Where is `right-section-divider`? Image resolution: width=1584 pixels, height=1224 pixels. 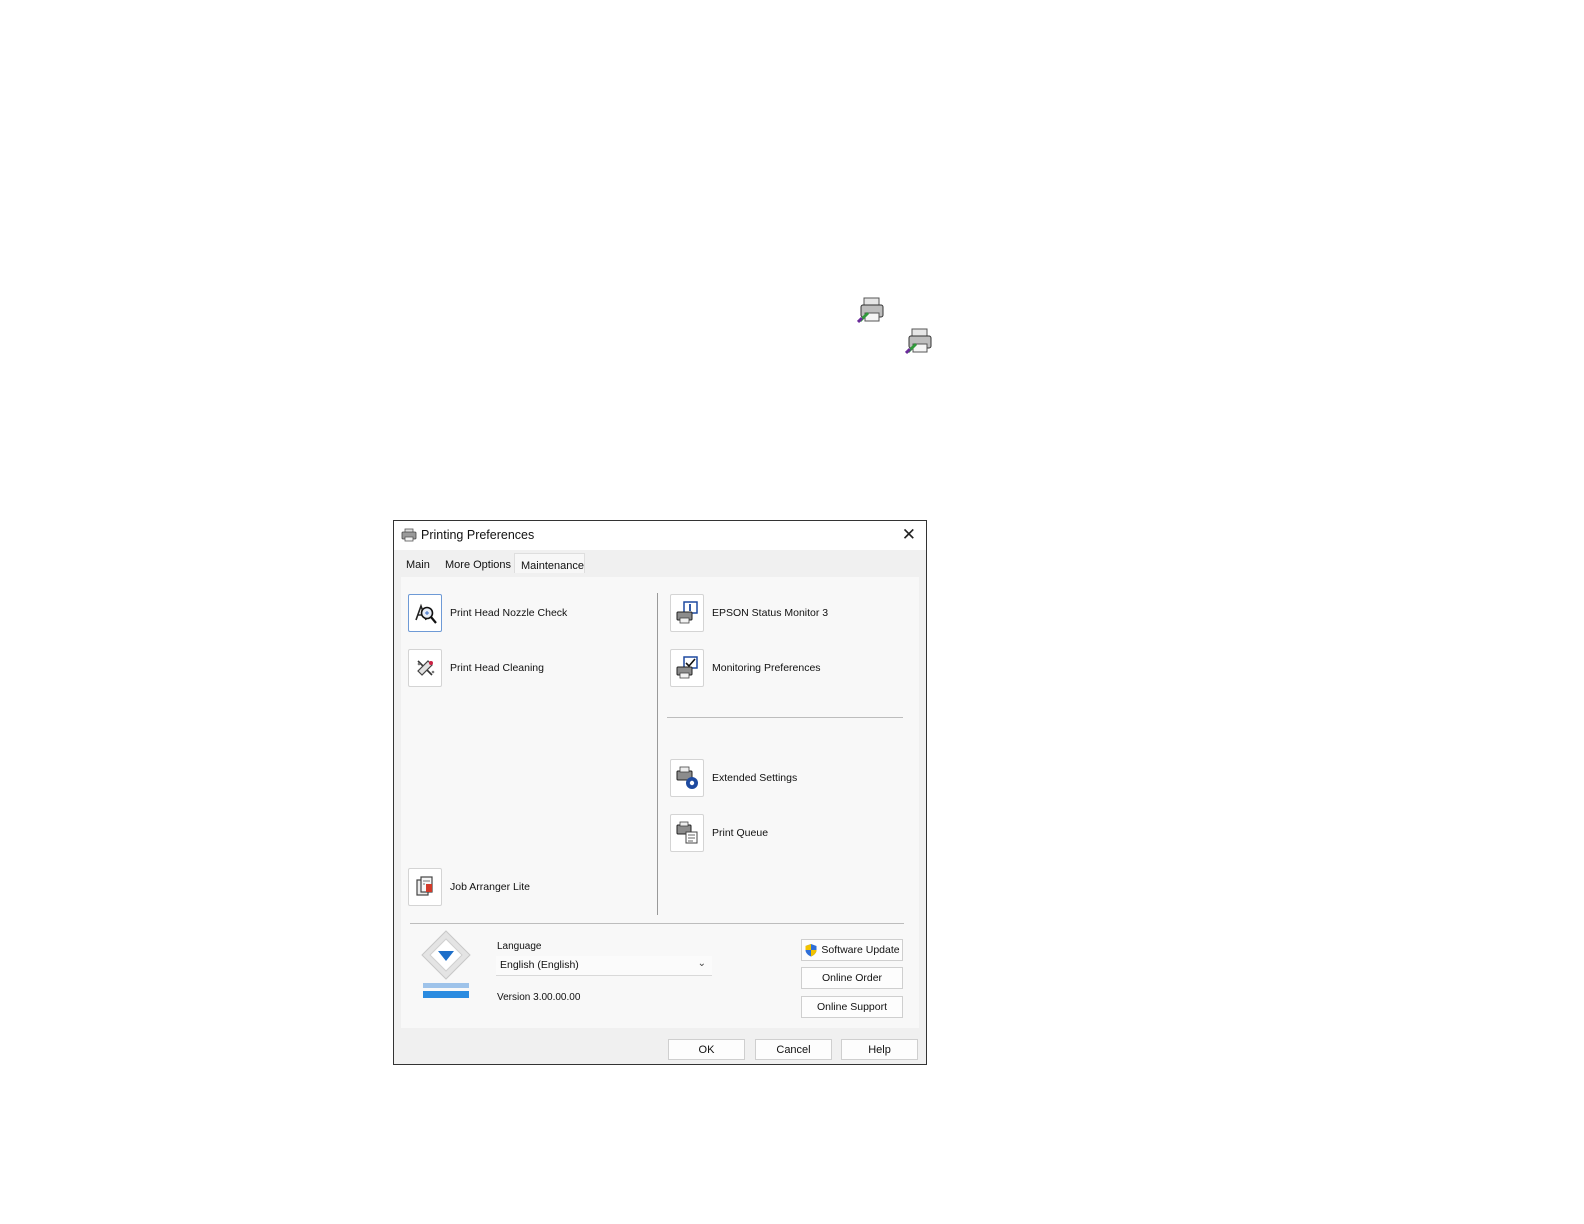 right-section-divider is located at coordinates (785, 717).